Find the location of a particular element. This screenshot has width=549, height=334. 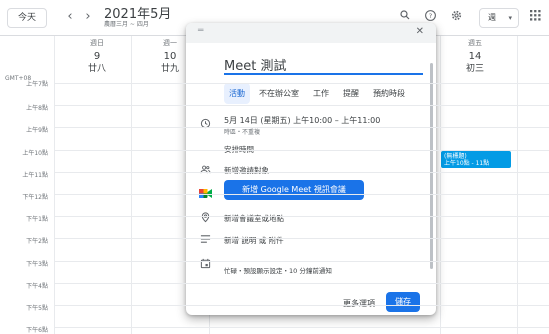

next-week-button: › is located at coordinates (88, 17).